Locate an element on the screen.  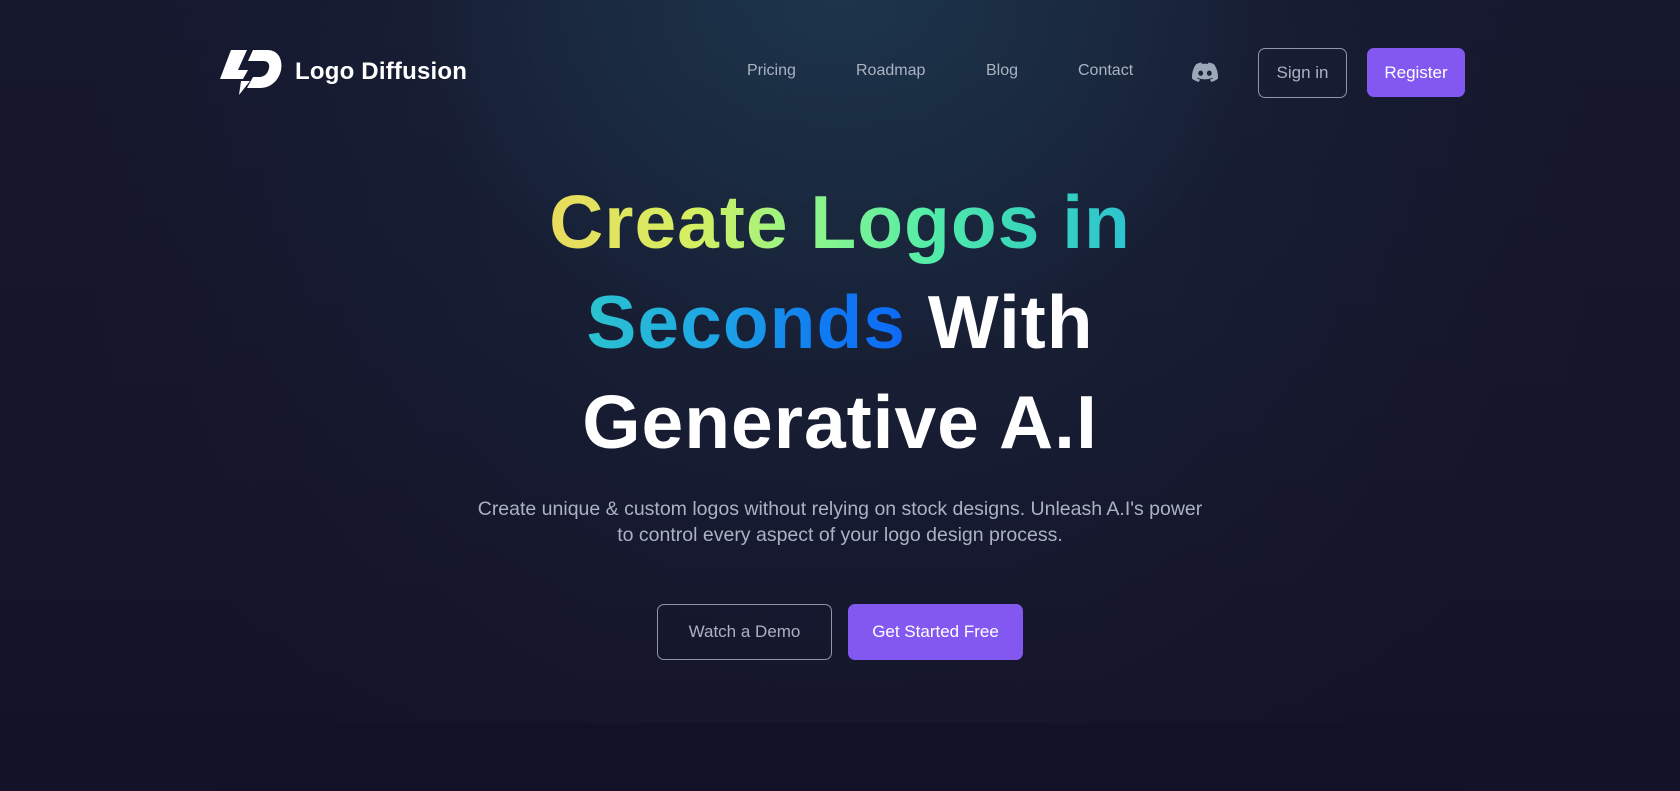
next-section-panel is located at coordinates (840, 757).